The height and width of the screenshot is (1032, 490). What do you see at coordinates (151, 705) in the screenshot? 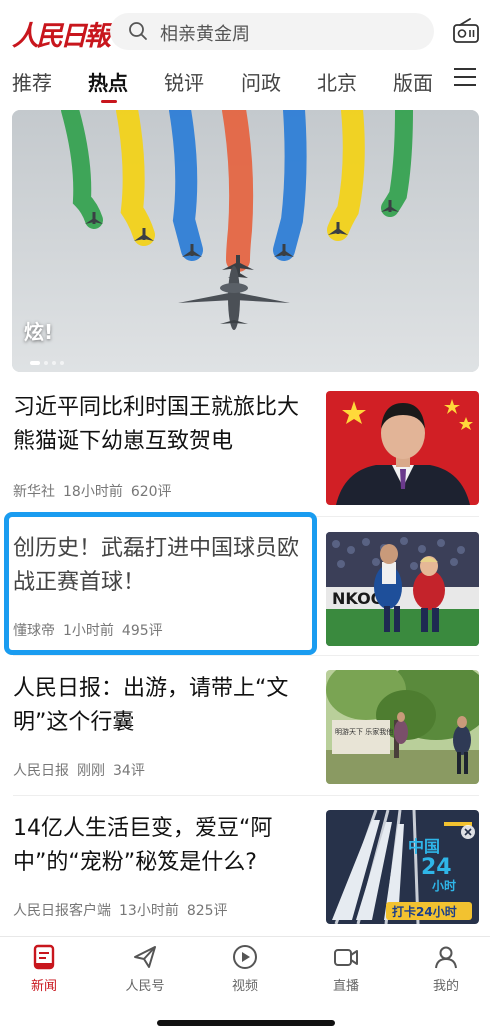
I see `news-title: 人民日报：出游，请带上“文明”这个行囊` at bounding box center [151, 705].